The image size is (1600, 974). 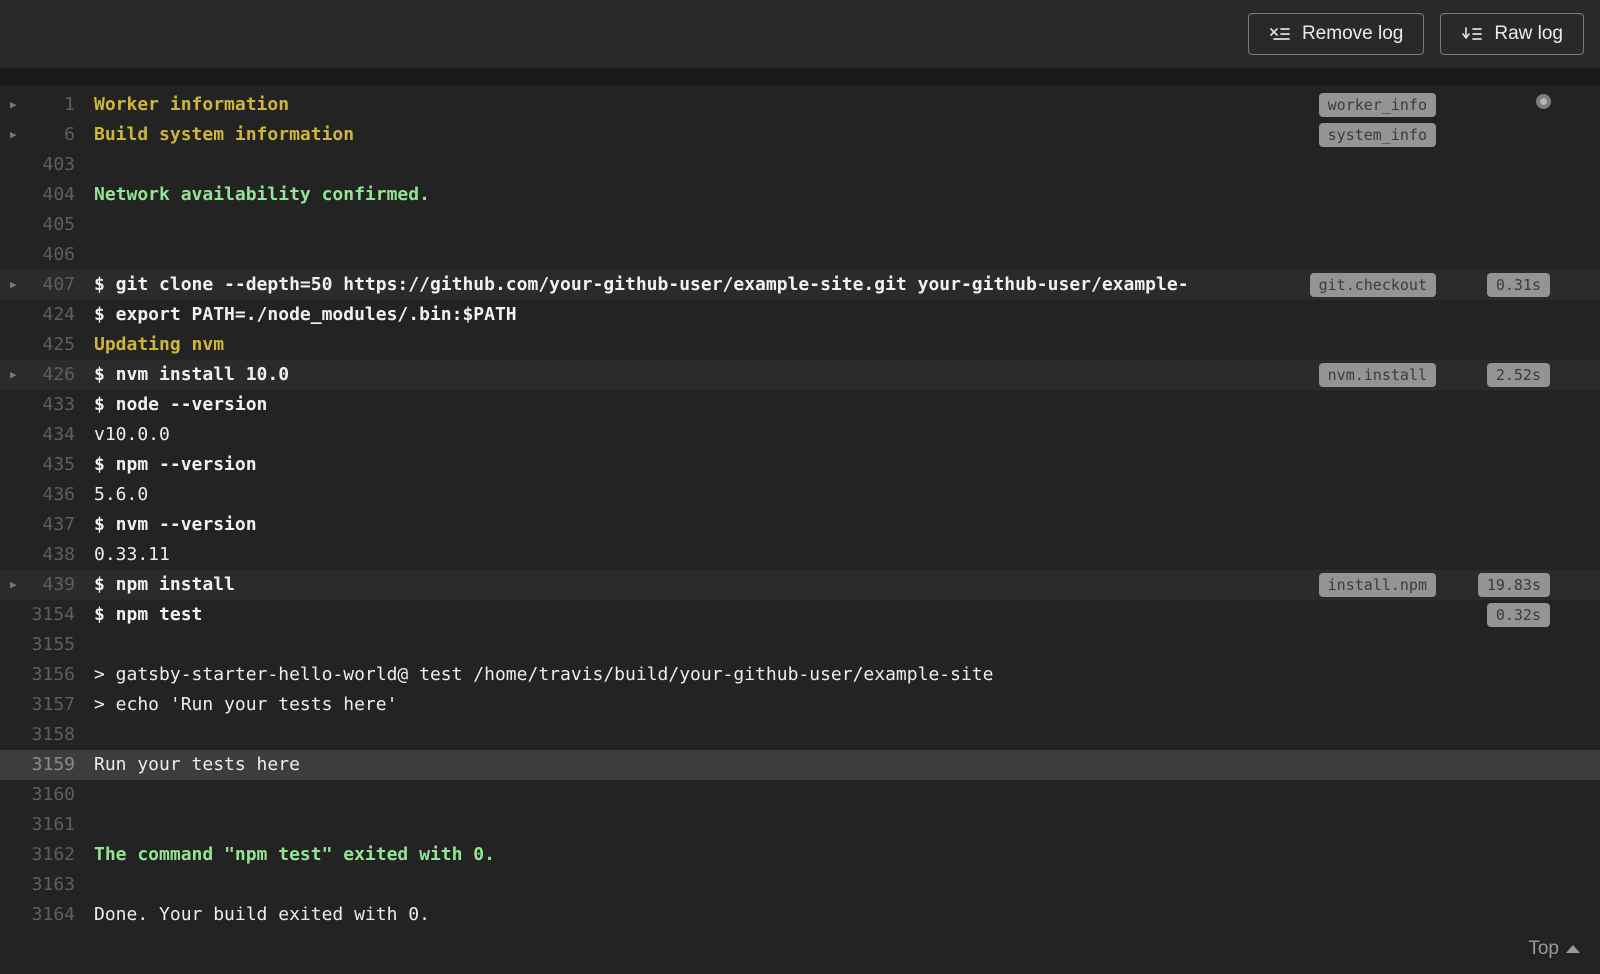 I want to click on line-number: 425, so click(x=37, y=345).